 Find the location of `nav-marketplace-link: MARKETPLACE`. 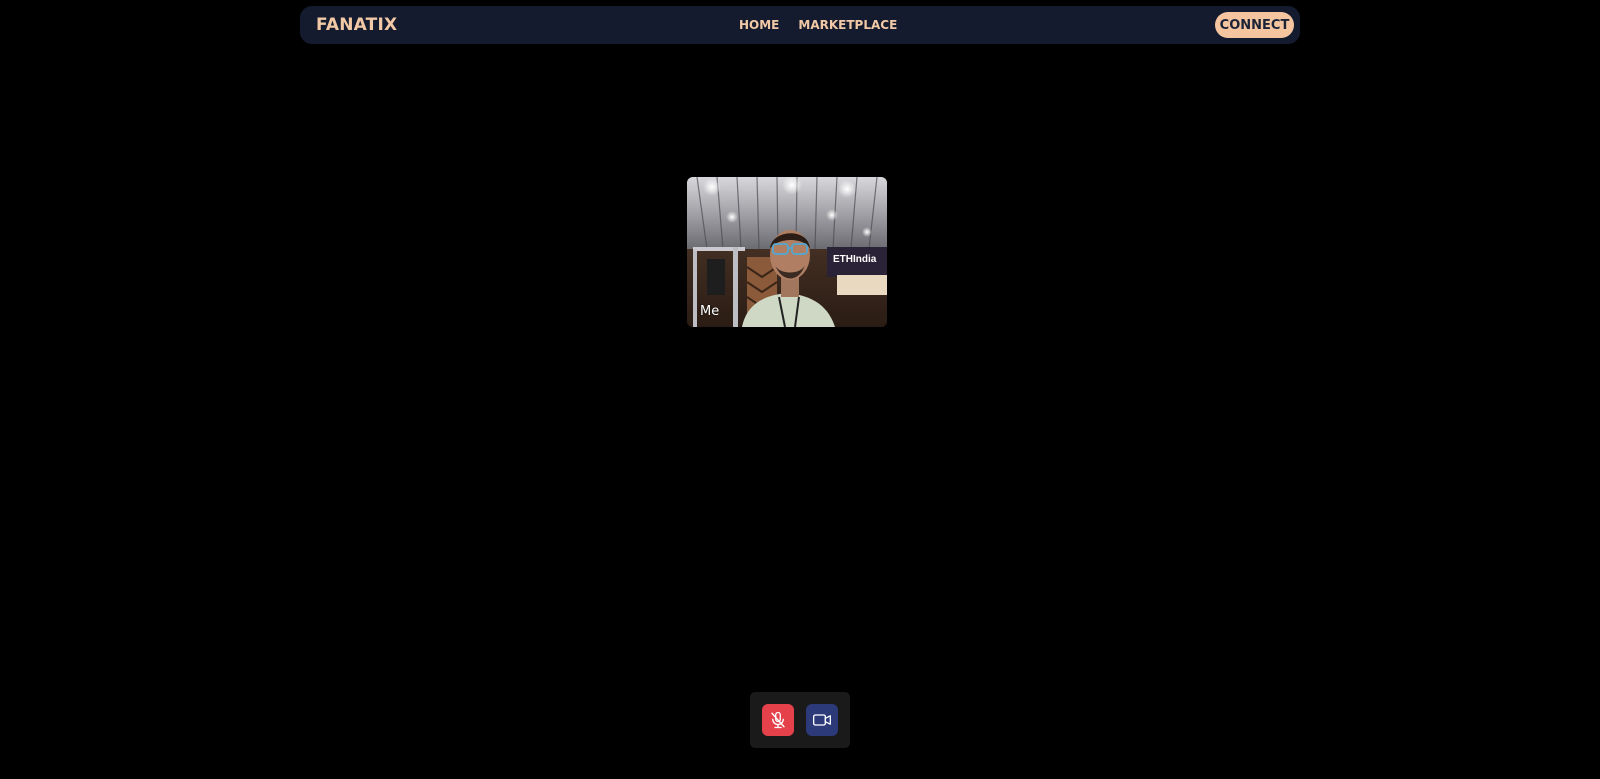

nav-marketplace-link: MARKETPLACE is located at coordinates (847, 25).